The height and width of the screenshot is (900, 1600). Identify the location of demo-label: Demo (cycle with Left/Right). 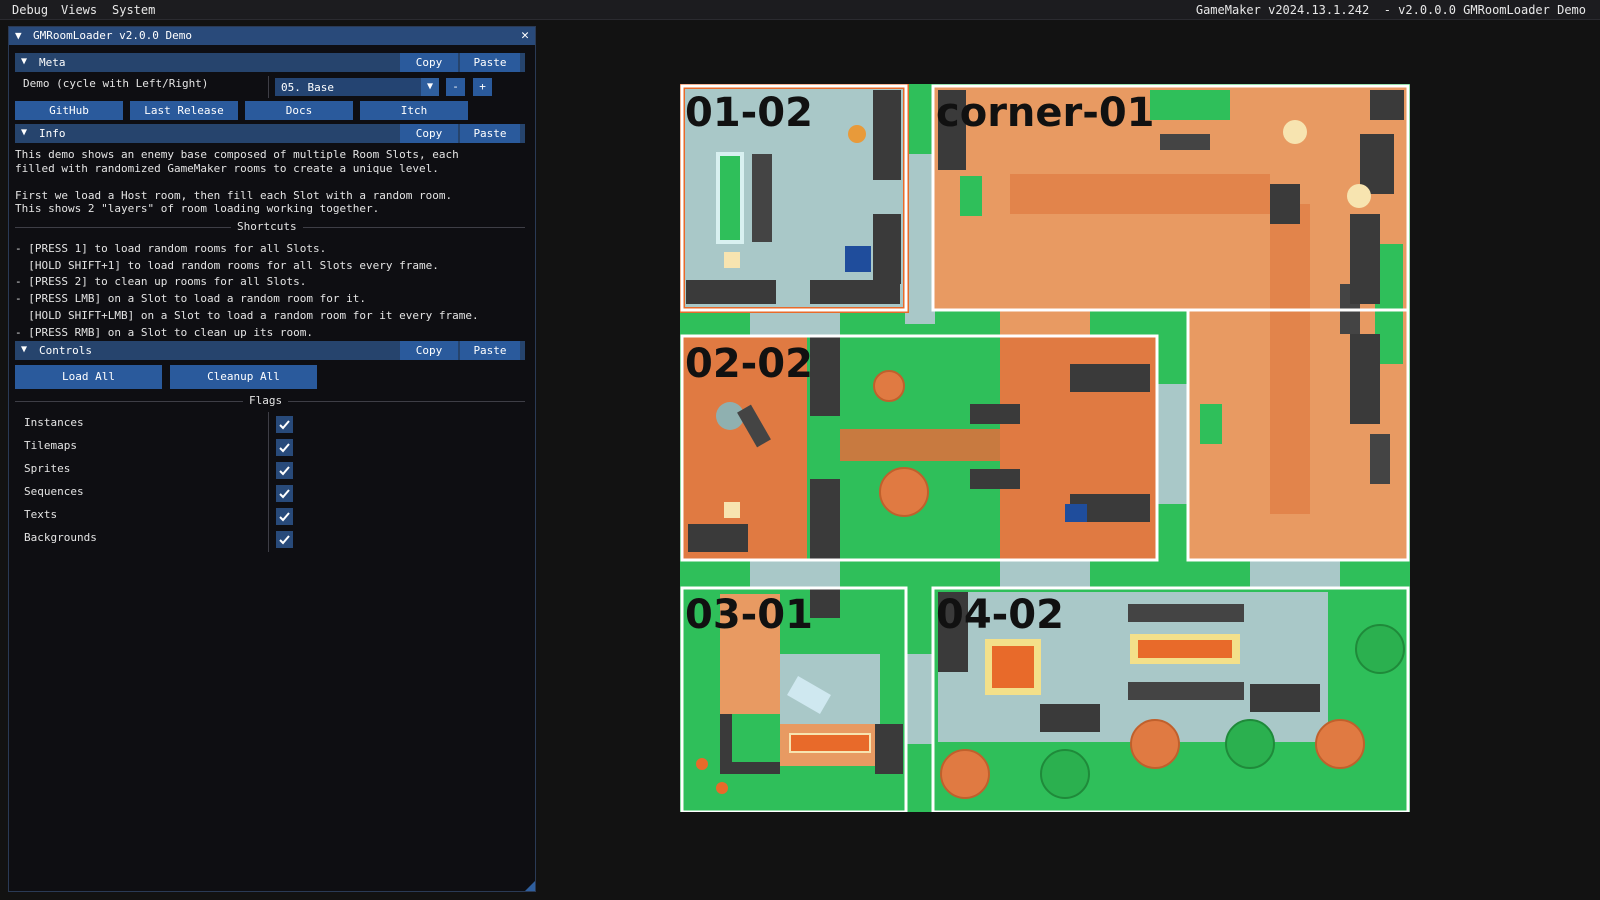
(116, 83).